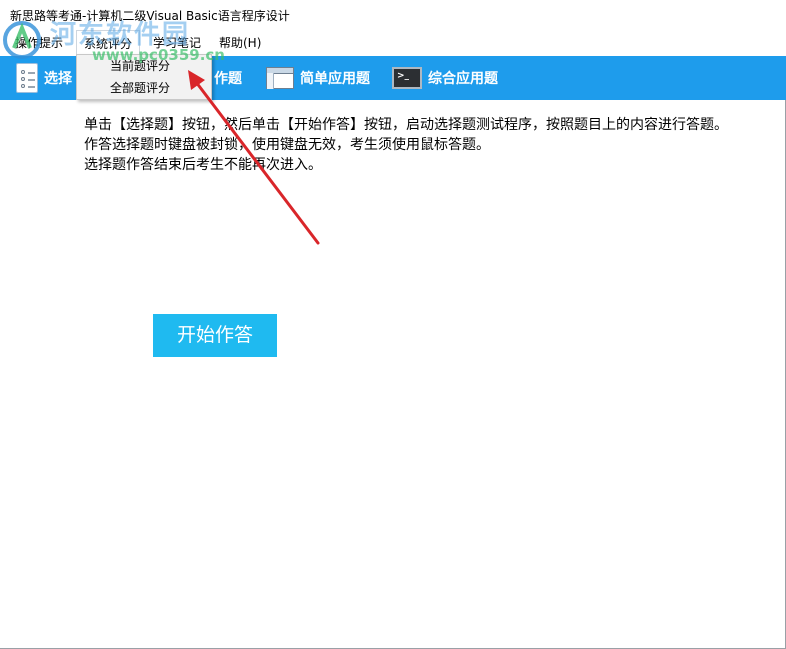 The image size is (786, 649). I want to click on tool-choice-questions: 选择, so click(44, 78).